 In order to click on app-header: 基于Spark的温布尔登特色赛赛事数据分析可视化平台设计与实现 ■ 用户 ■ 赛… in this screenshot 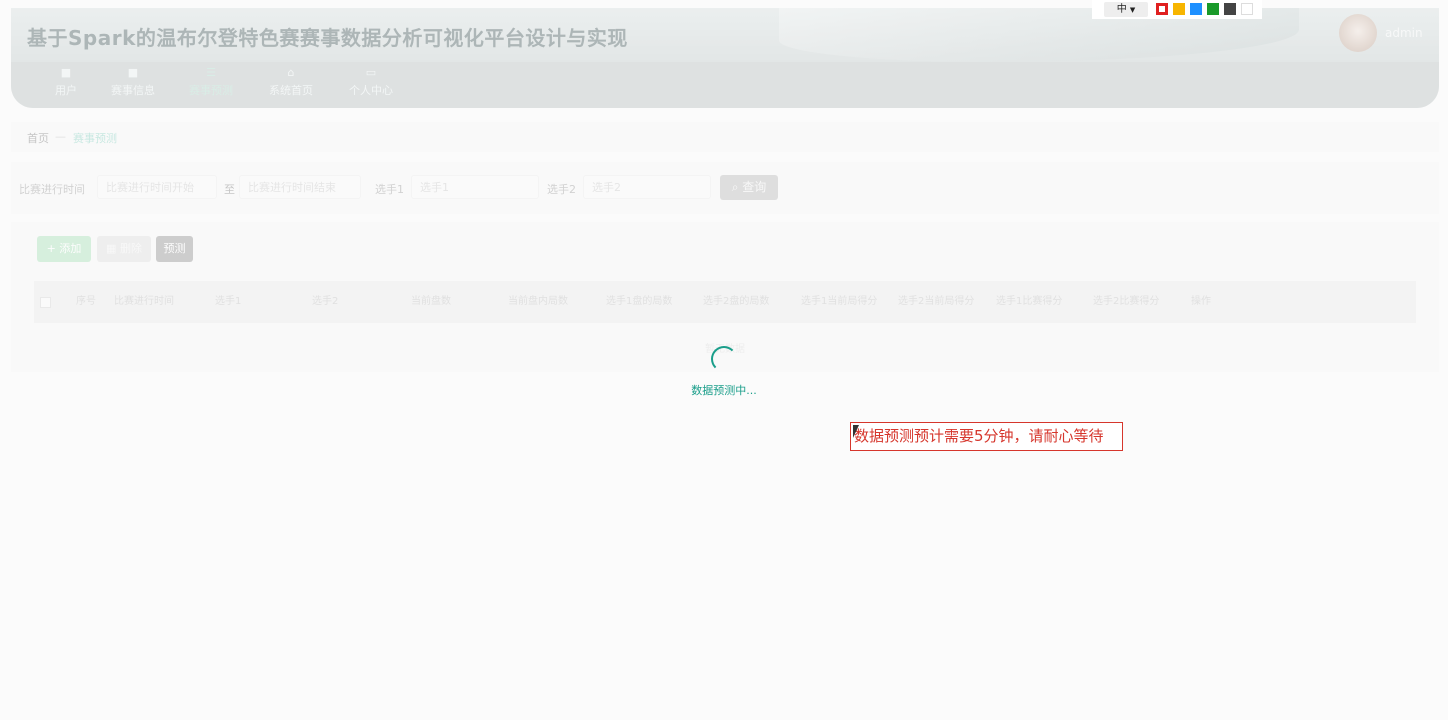, I will do `click(725, 58)`.